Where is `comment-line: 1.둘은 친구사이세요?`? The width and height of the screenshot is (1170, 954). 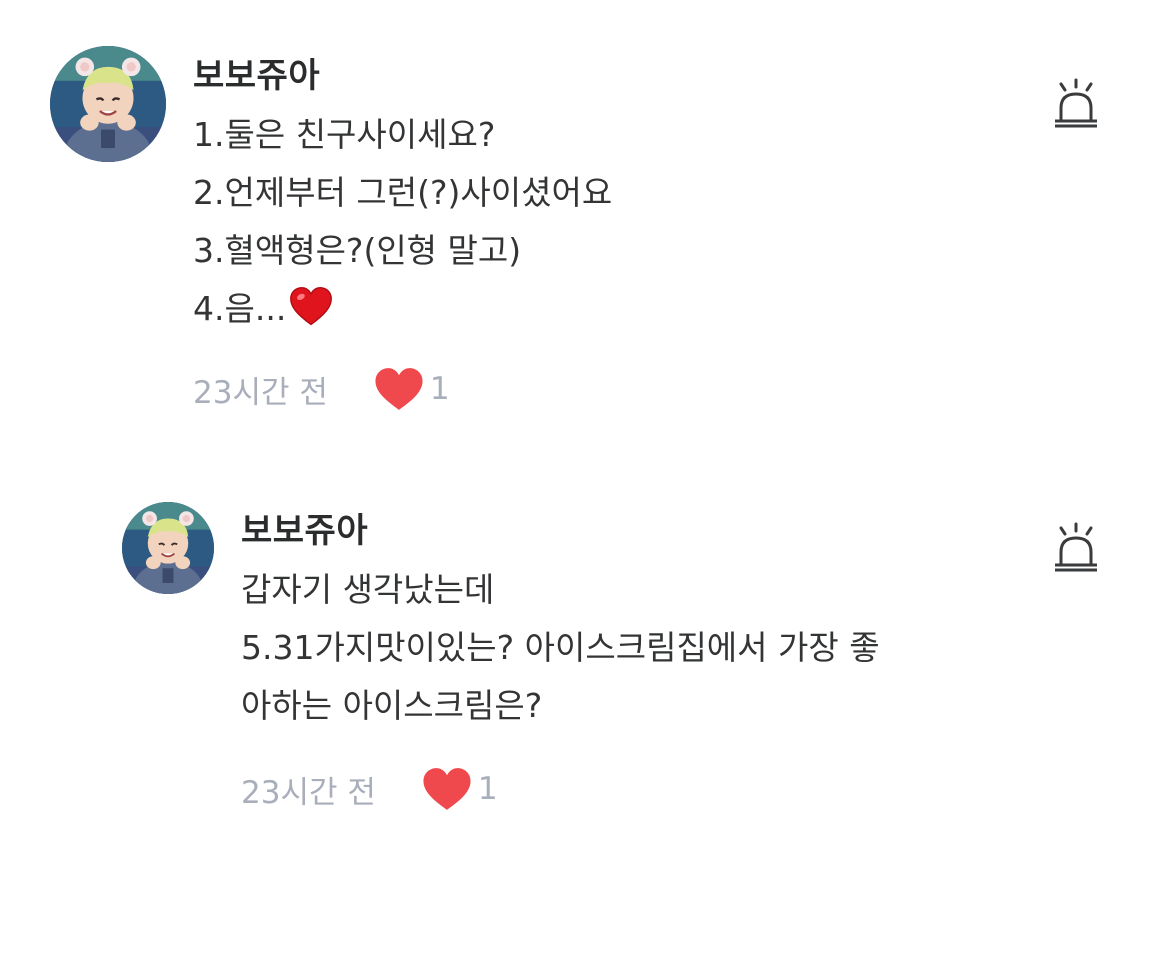 comment-line: 1.둘은 친구사이세요? is located at coordinates (344, 134).